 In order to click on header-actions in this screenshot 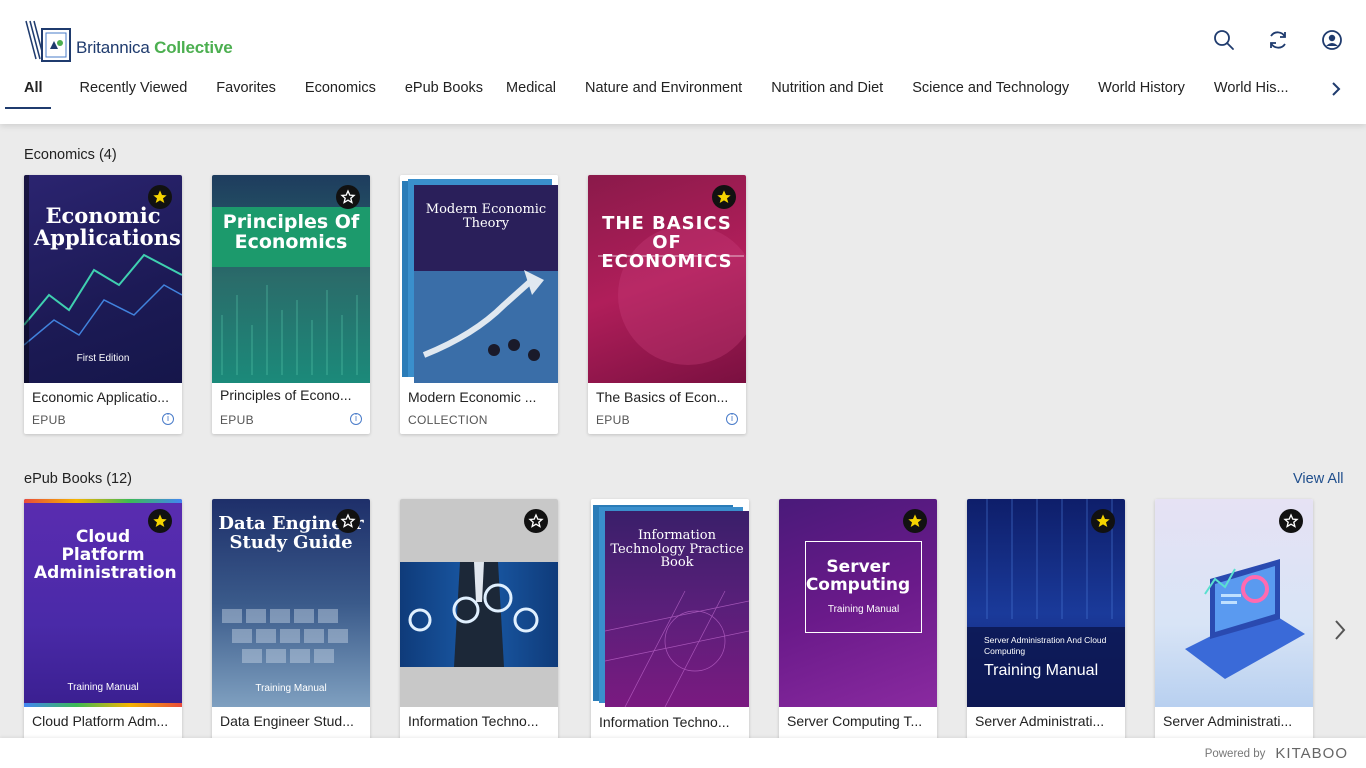, I will do `click(1278, 40)`.